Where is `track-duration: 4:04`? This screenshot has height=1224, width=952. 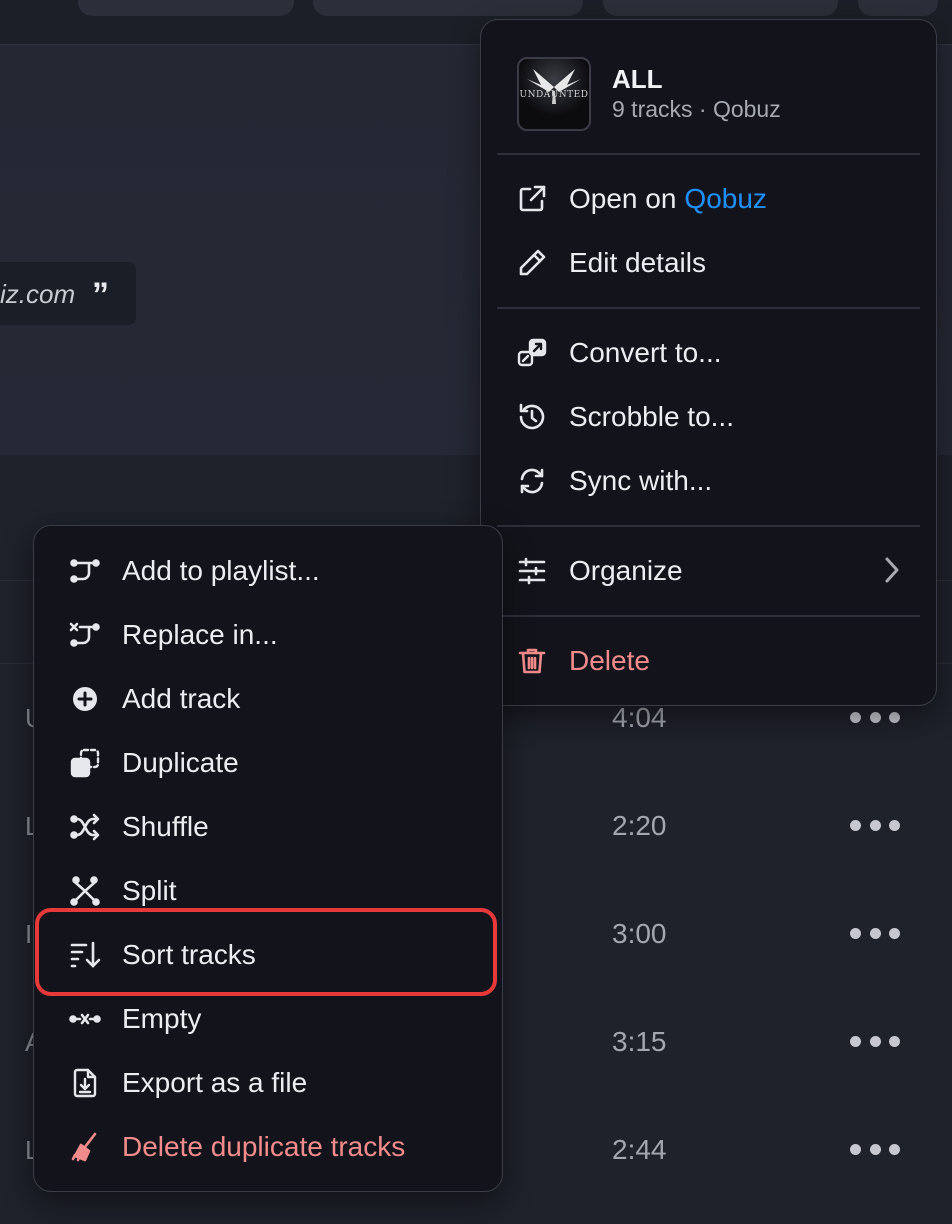 track-duration: 4:04 is located at coordinates (639, 717).